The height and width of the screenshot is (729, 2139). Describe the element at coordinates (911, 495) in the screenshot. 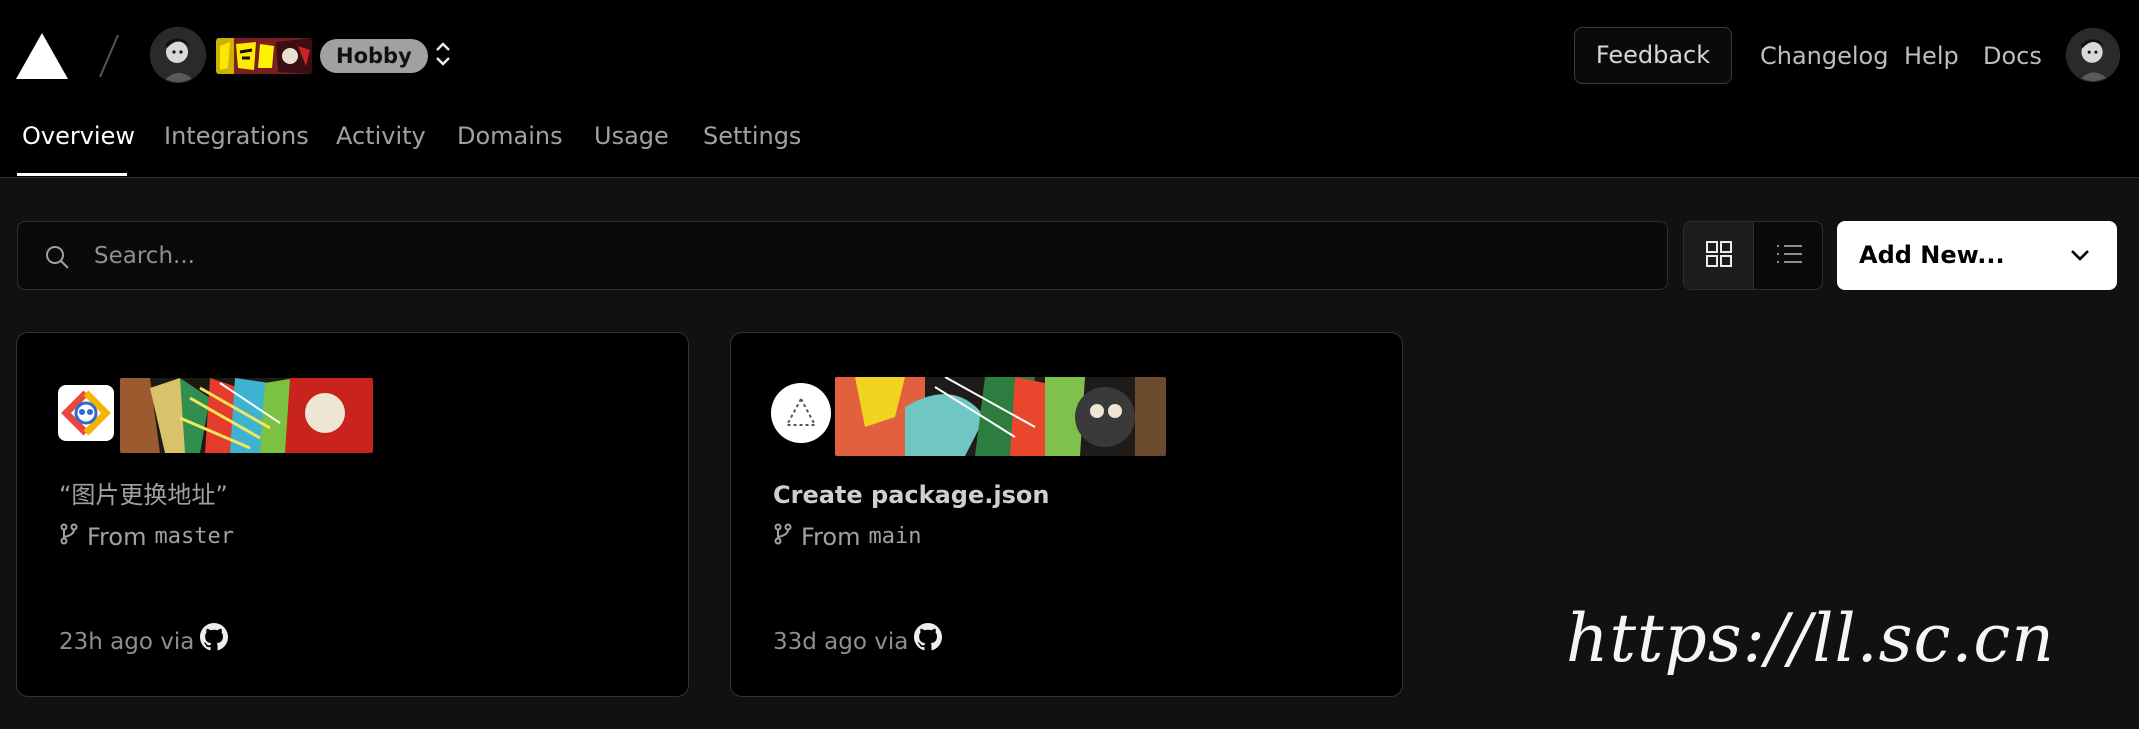

I see `project-commit-message: Create package.json` at that location.